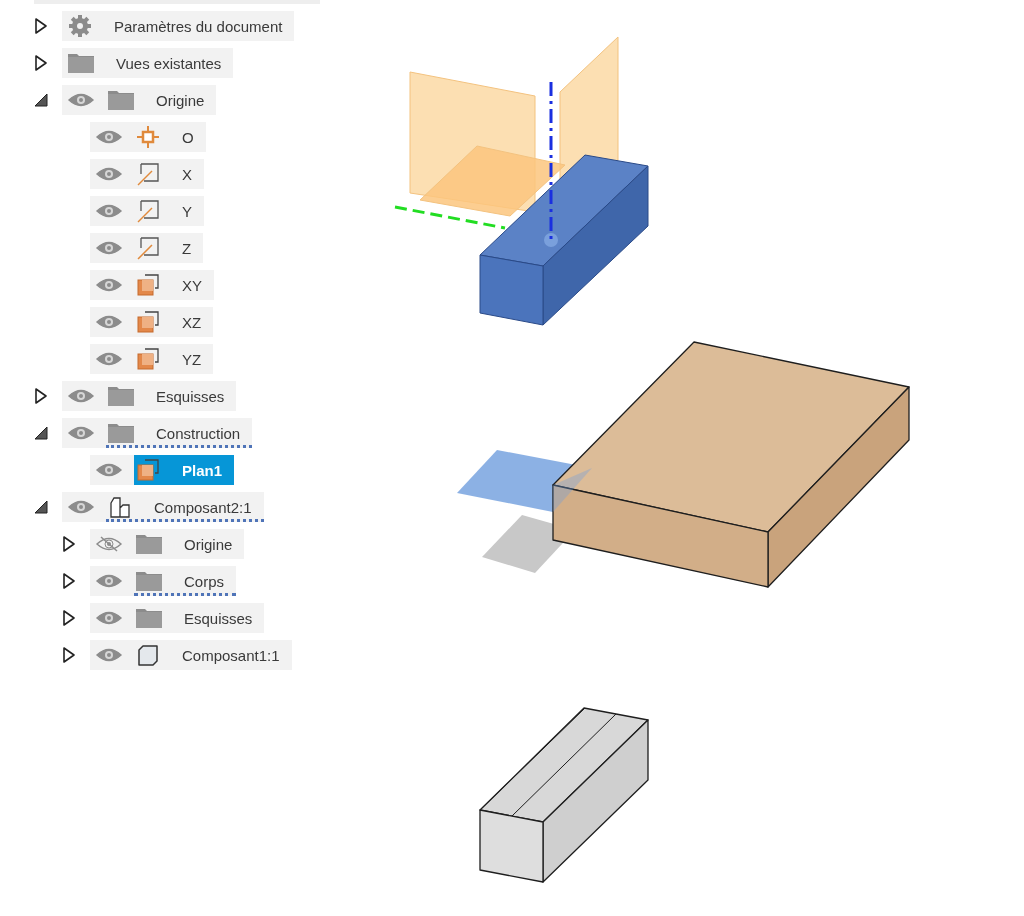 The height and width of the screenshot is (916, 1024). Describe the element at coordinates (188, 137) in the screenshot. I see `item-label: O` at that location.